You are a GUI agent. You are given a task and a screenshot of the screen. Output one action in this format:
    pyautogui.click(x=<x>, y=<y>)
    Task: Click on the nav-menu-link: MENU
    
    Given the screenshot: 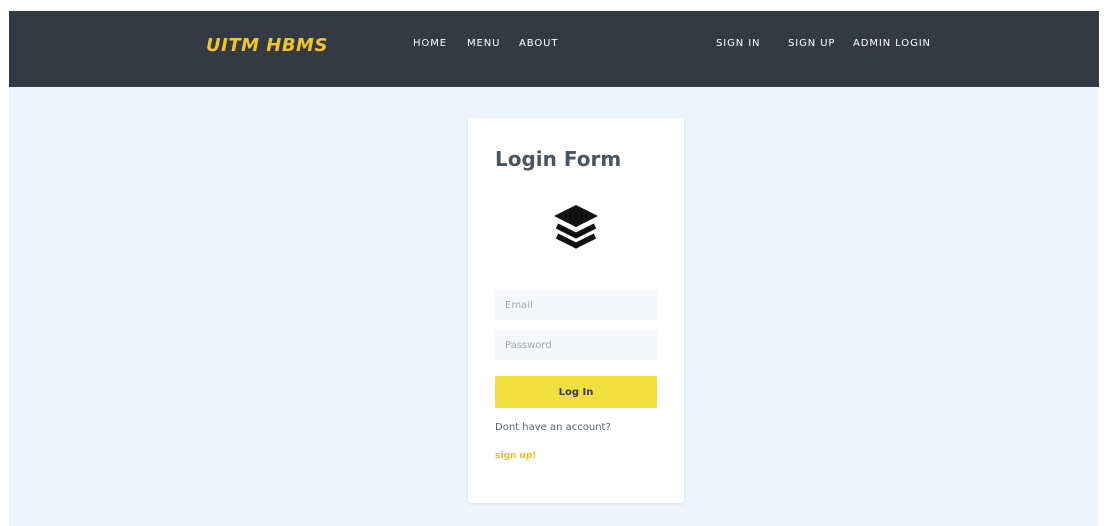 What is the action you would take?
    pyautogui.click(x=483, y=43)
    